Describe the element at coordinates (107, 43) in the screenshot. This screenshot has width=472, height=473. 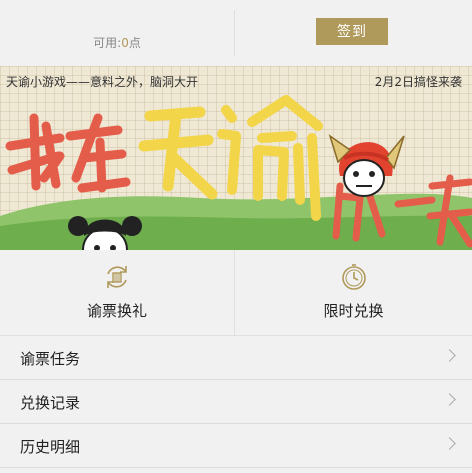
I see `points-label: 可用:` at that location.